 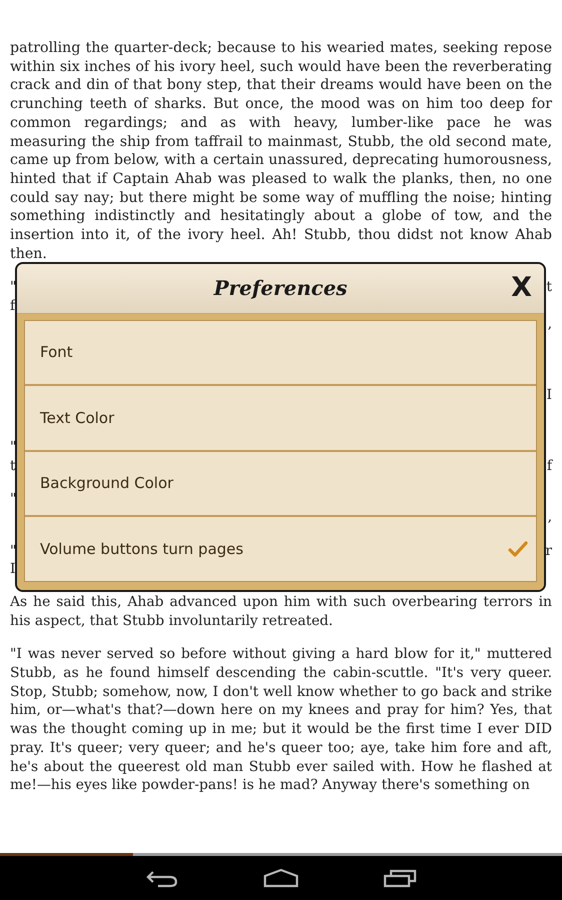 I want to click on text-fragment: r, so click(x=548, y=551).